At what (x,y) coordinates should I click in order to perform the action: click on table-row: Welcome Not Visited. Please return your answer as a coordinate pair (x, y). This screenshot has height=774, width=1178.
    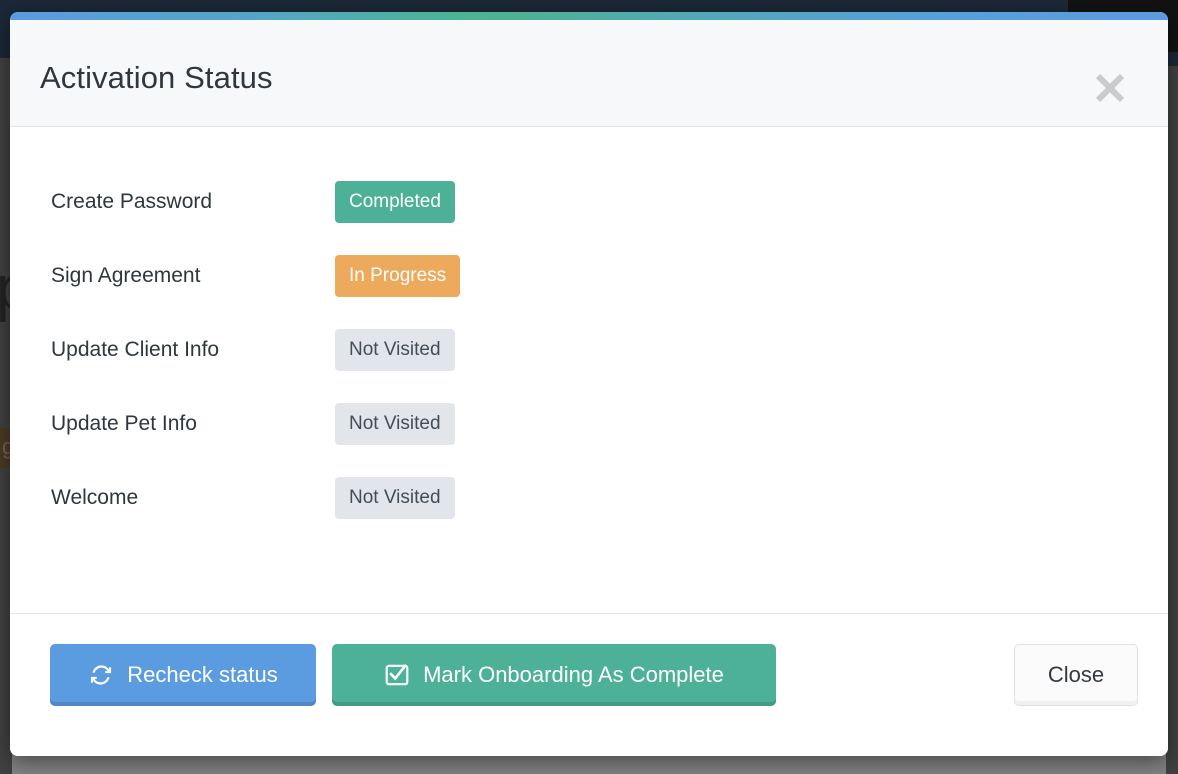
    Looking at the image, I should click on (589, 498).